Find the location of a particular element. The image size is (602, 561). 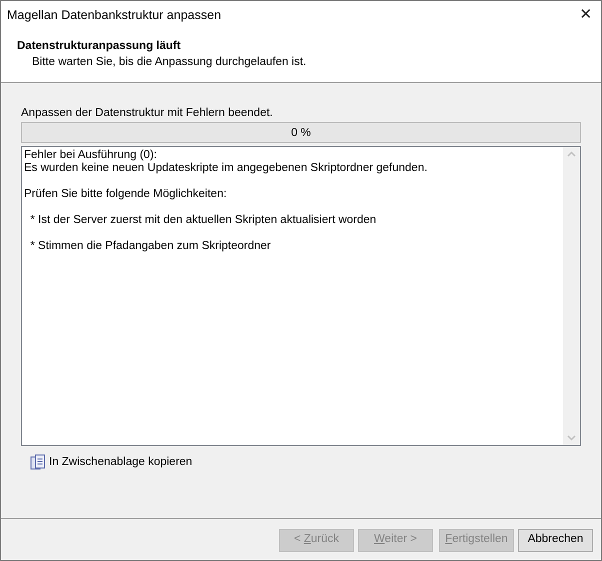

window-title: Magellan Datenbankstruktur anpassen is located at coordinates (114, 15).